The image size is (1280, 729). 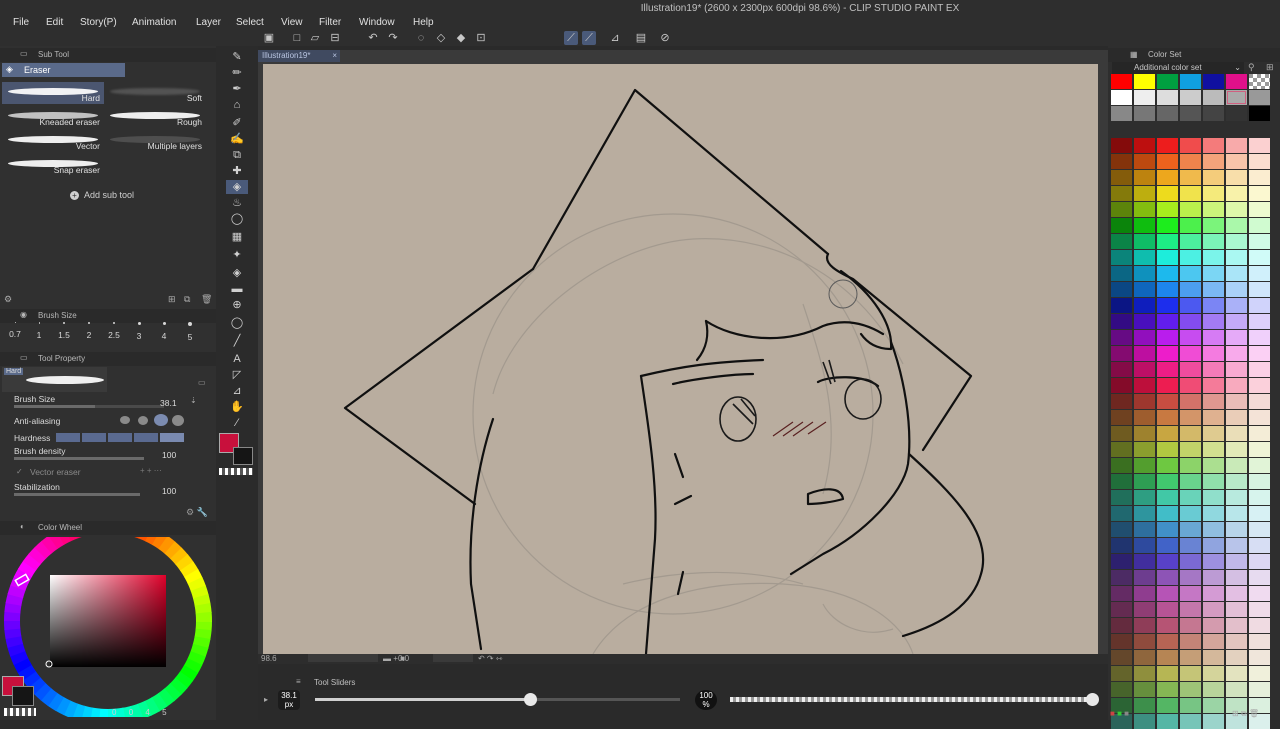 I want to click on menu-file: File, so click(x=21, y=22).